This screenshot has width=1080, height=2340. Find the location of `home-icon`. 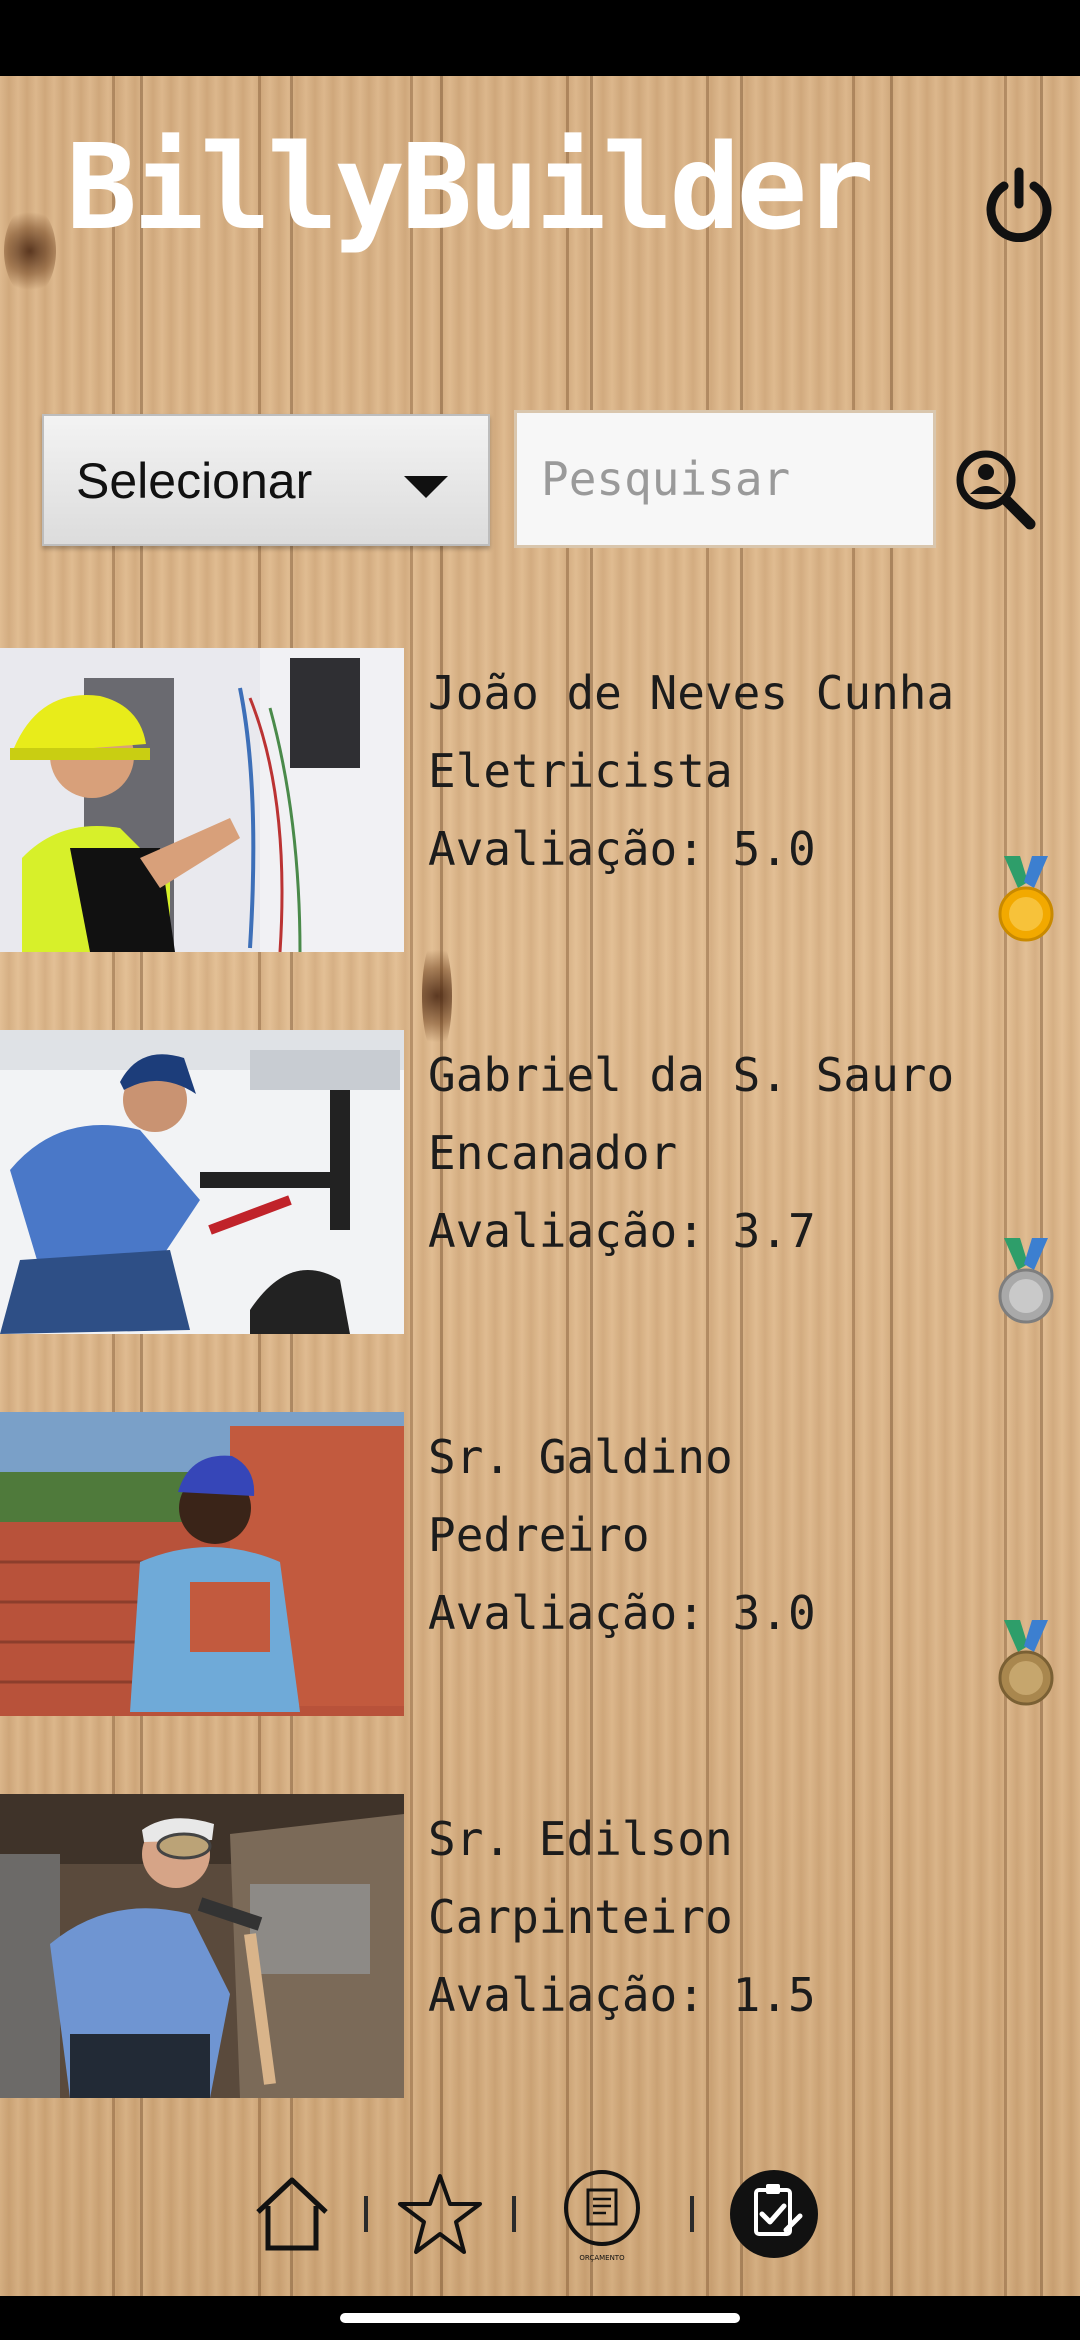

home-icon is located at coordinates (292, 2214).